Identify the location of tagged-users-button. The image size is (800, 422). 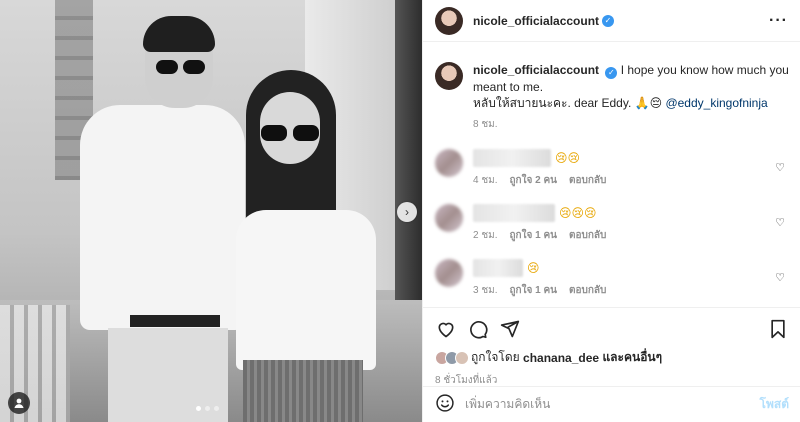
(19, 403).